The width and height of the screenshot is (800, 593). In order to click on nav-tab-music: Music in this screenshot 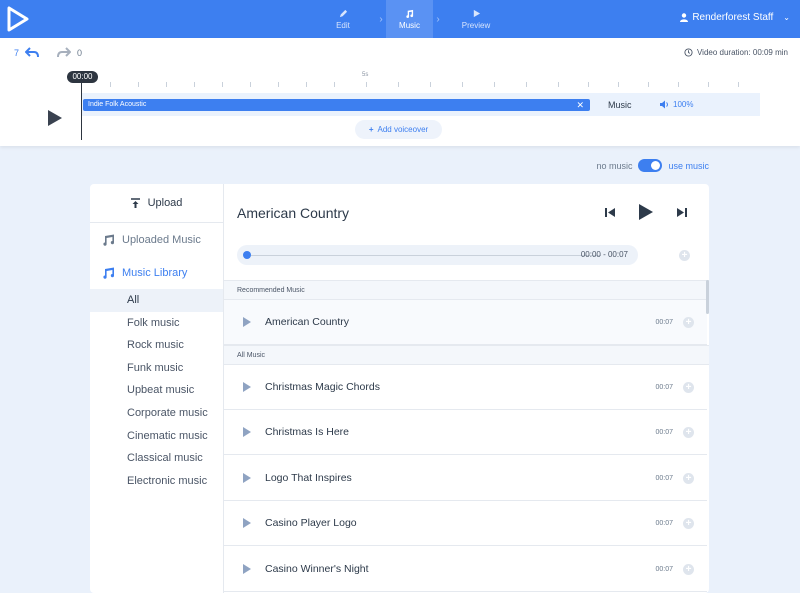, I will do `click(409, 19)`.